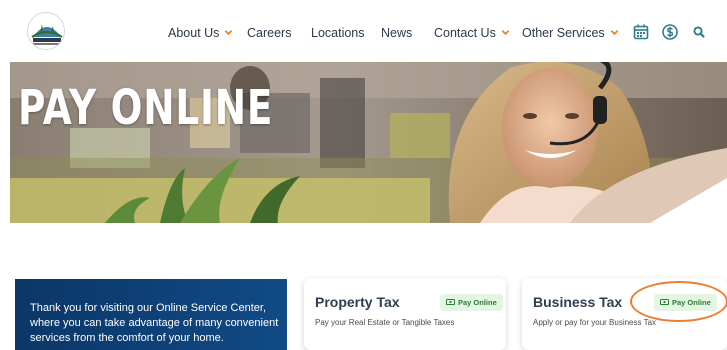 This screenshot has height=350, width=727. I want to click on nav-about-us-label: About Us, so click(194, 33).